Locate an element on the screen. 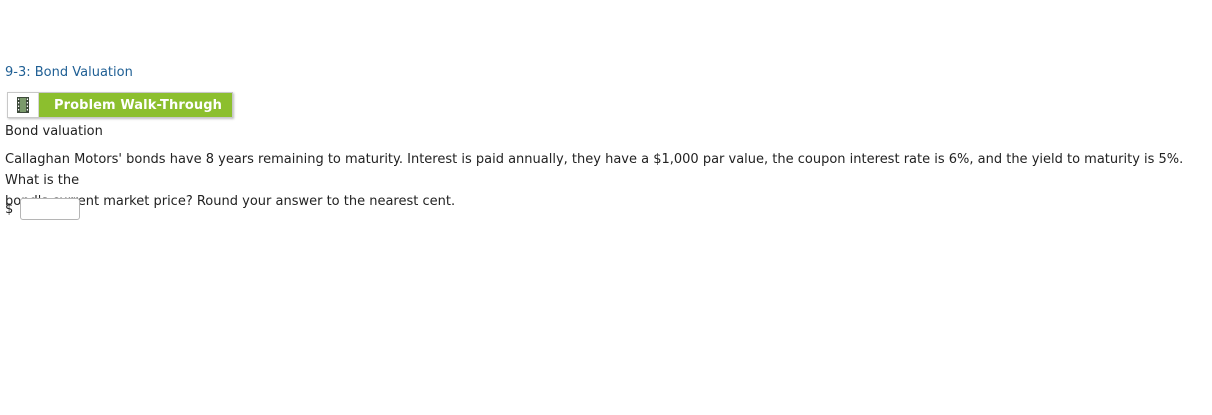  section-link: 9-3: Bond Valuation is located at coordinates (69, 73).